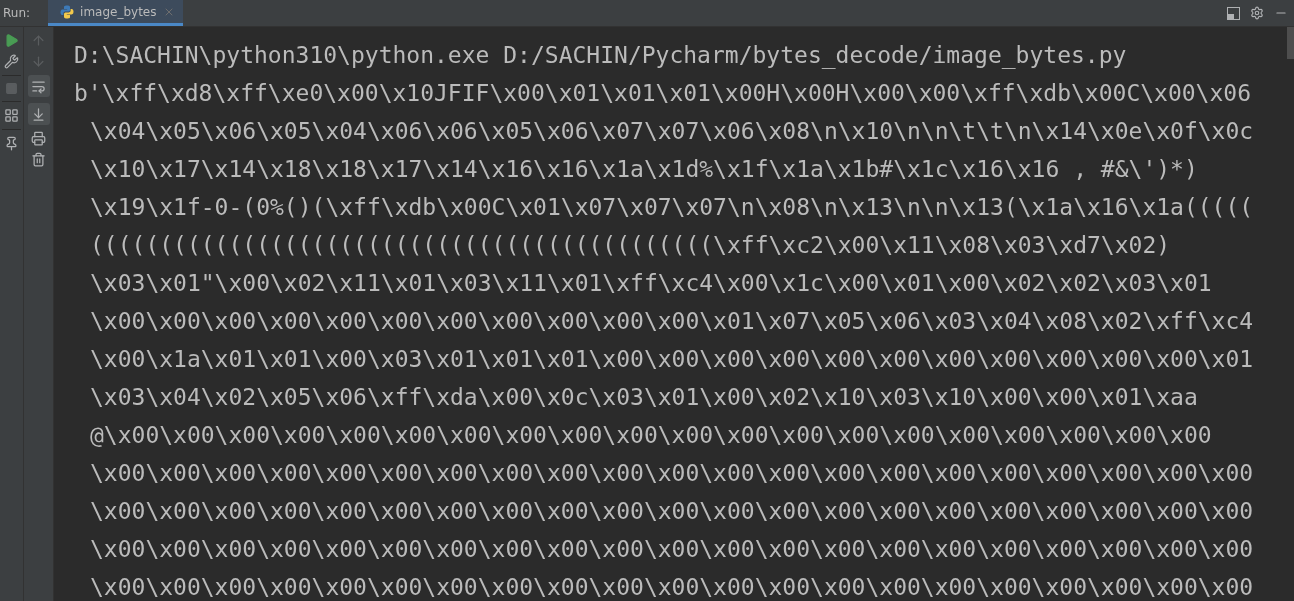  Describe the element at coordinates (650, 283) in the screenshot. I see `console-line: \x03\x01"\x00\x02\x11\x01\x03\x11\x01\xff\xc4\x00\x1c\x00\x01\x00\x02\x02\x03\x01` at that location.